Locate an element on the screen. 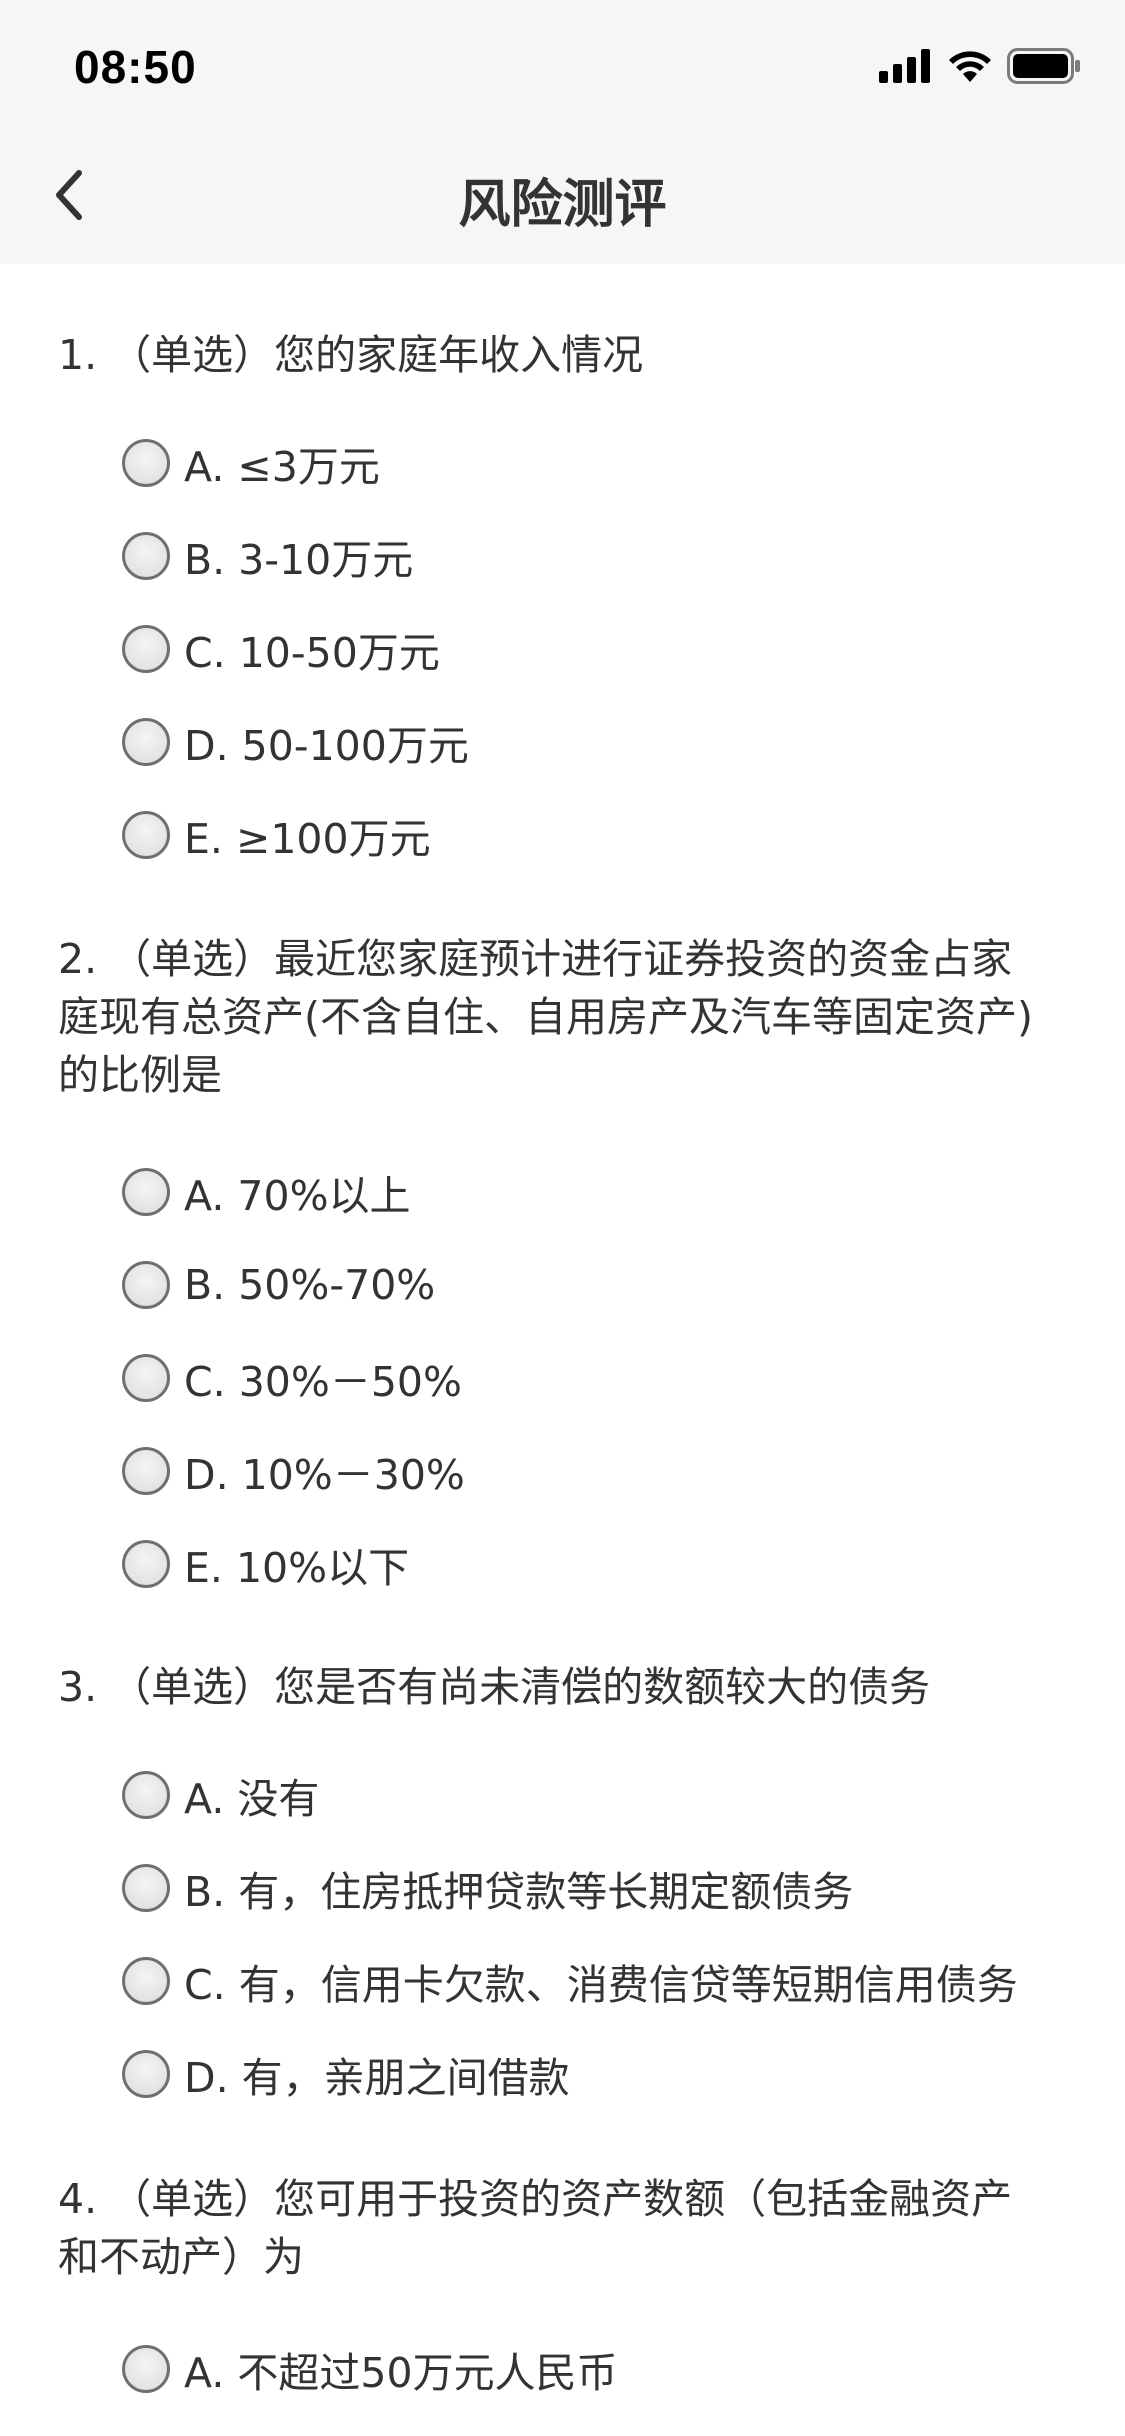 This screenshot has width=1125, height=2436. battery-icon is located at coordinates (1044, 68).